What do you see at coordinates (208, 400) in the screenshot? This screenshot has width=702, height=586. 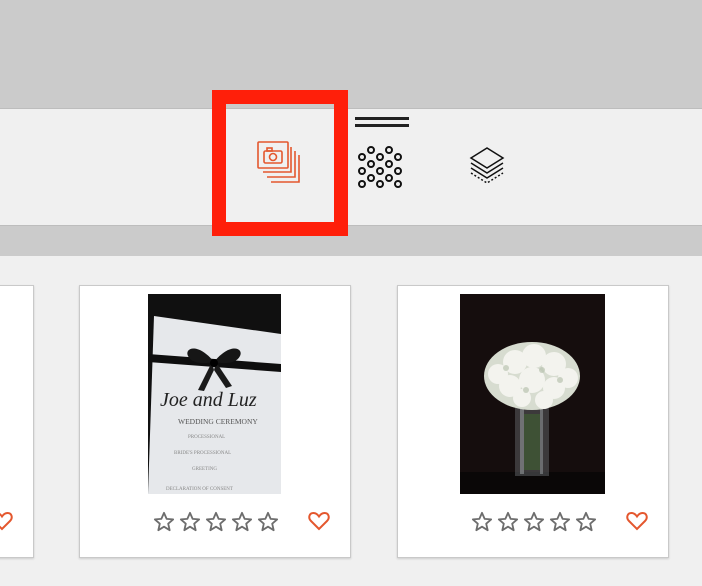 I see `program-title: Joe and Luz` at bounding box center [208, 400].